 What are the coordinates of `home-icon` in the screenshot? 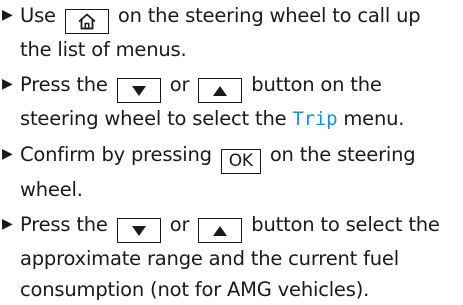 It's located at (87, 21).